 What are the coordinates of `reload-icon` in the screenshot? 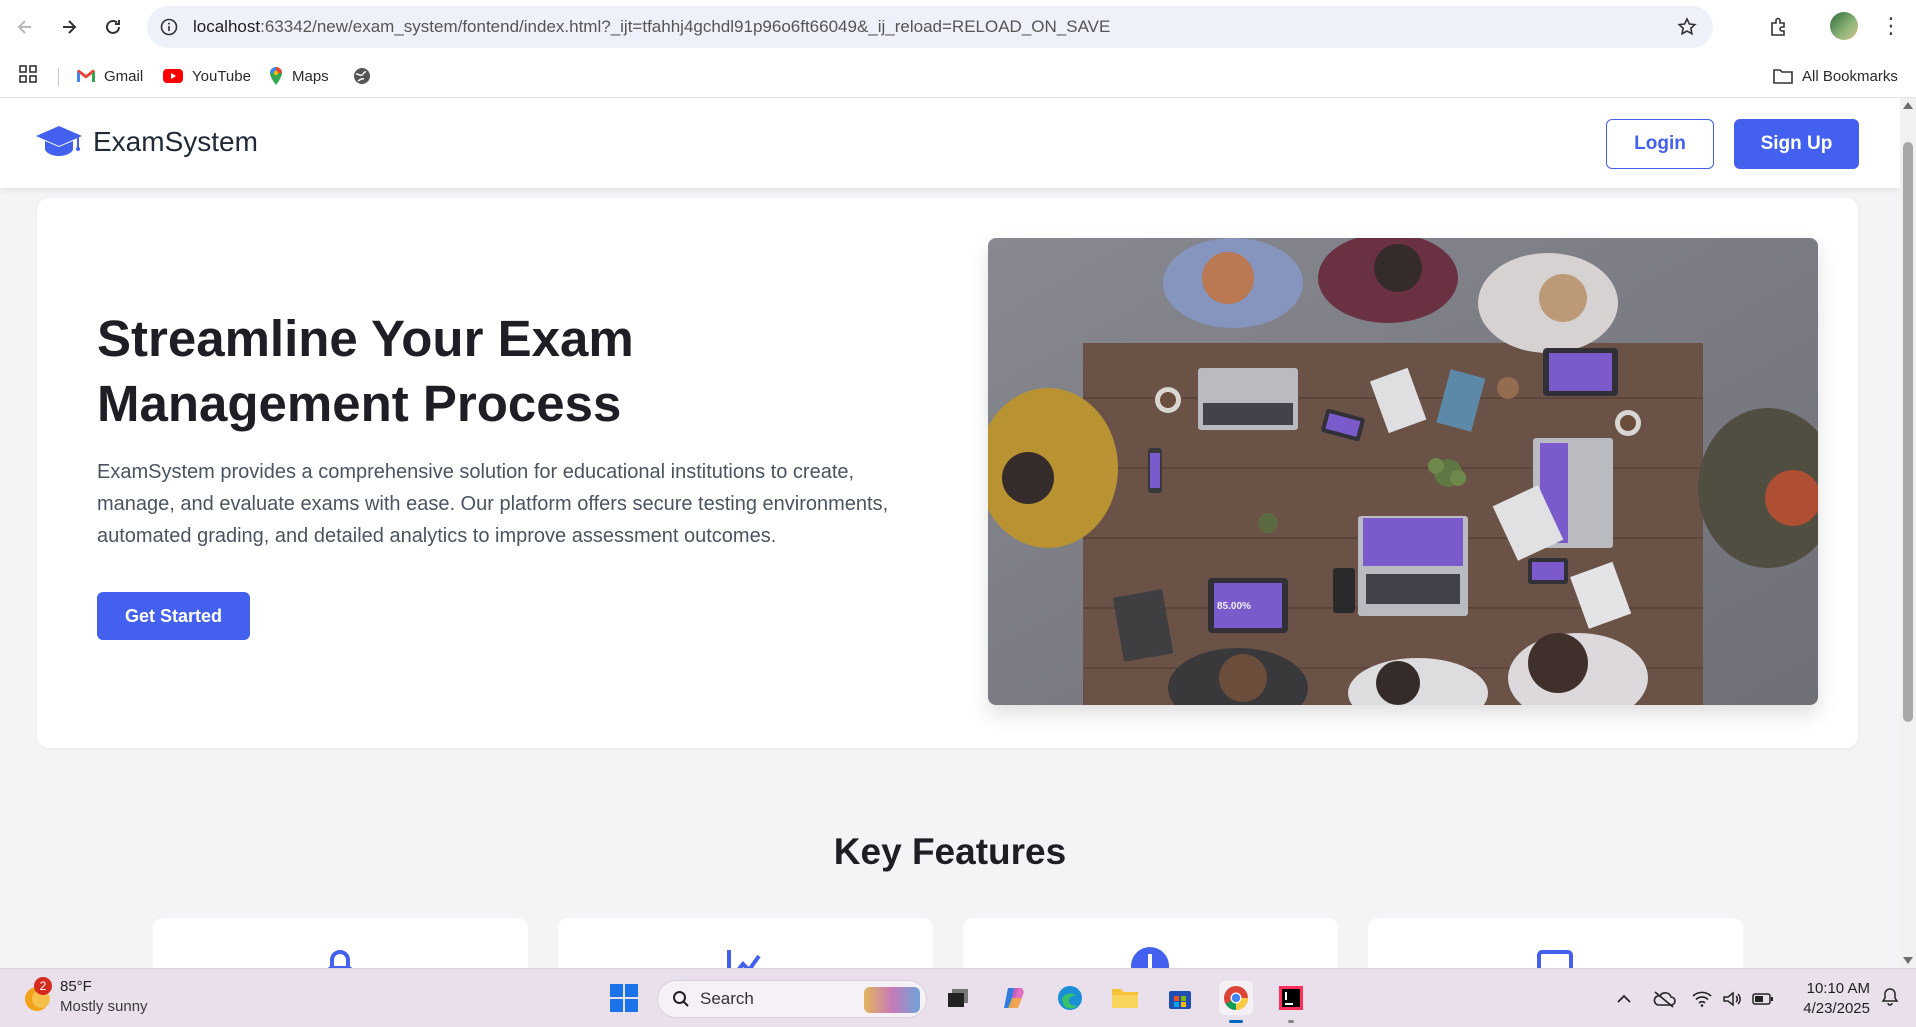 It's located at (113, 26).